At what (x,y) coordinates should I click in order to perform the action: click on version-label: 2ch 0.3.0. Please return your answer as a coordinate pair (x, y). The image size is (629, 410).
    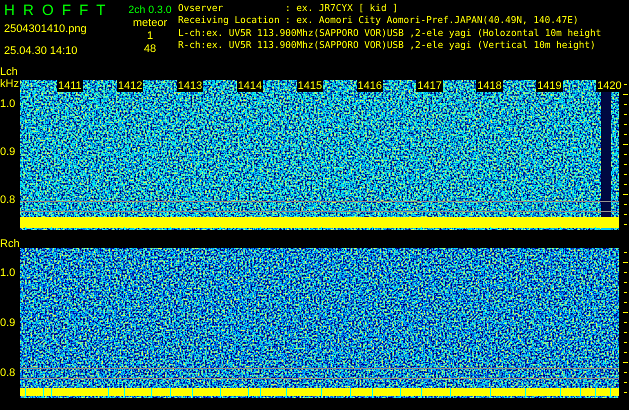
    Looking at the image, I should click on (150, 10).